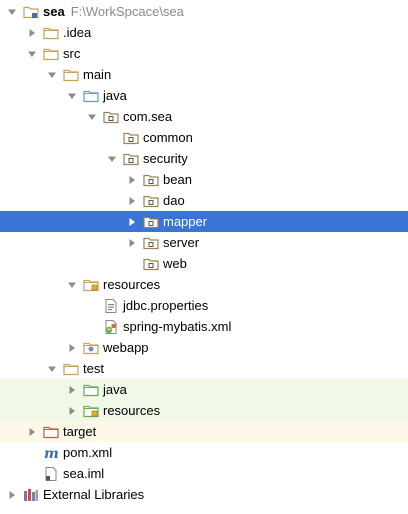  Describe the element at coordinates (111, 327) in the screenshot. I see `spring-xml-file-icon` at that location.